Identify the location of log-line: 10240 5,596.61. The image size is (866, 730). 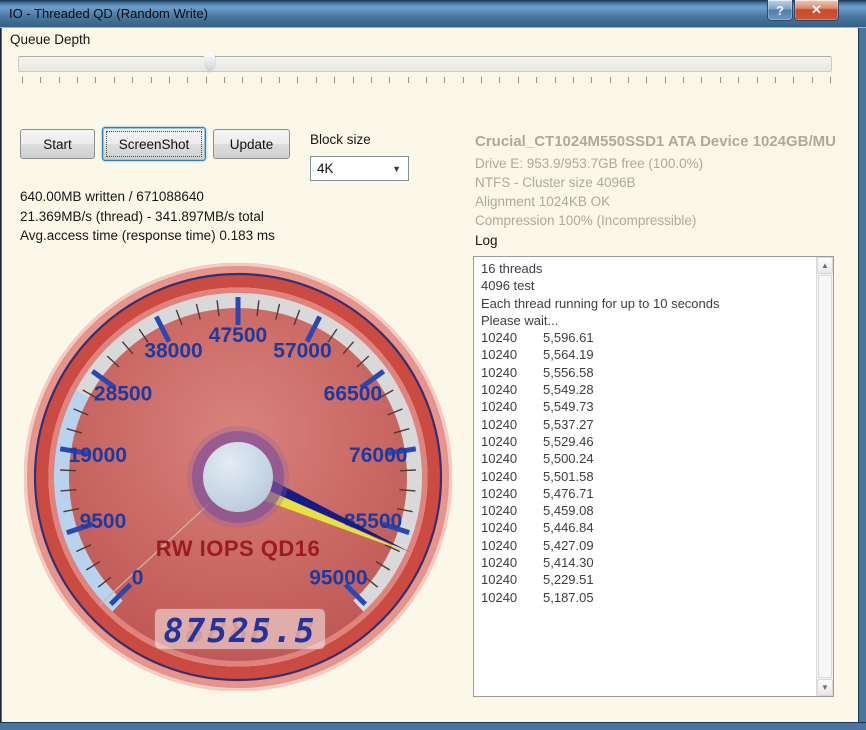
(648, 337).